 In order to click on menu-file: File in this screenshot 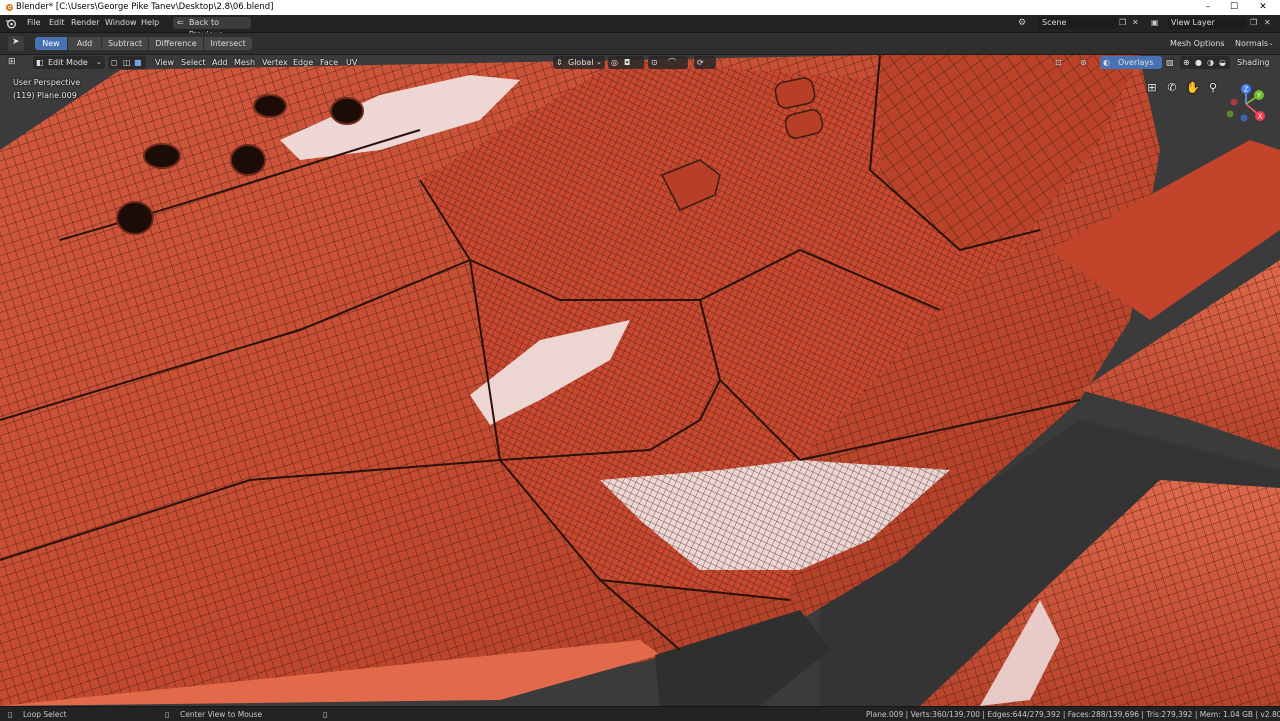, I will do `click(33, 22)`.